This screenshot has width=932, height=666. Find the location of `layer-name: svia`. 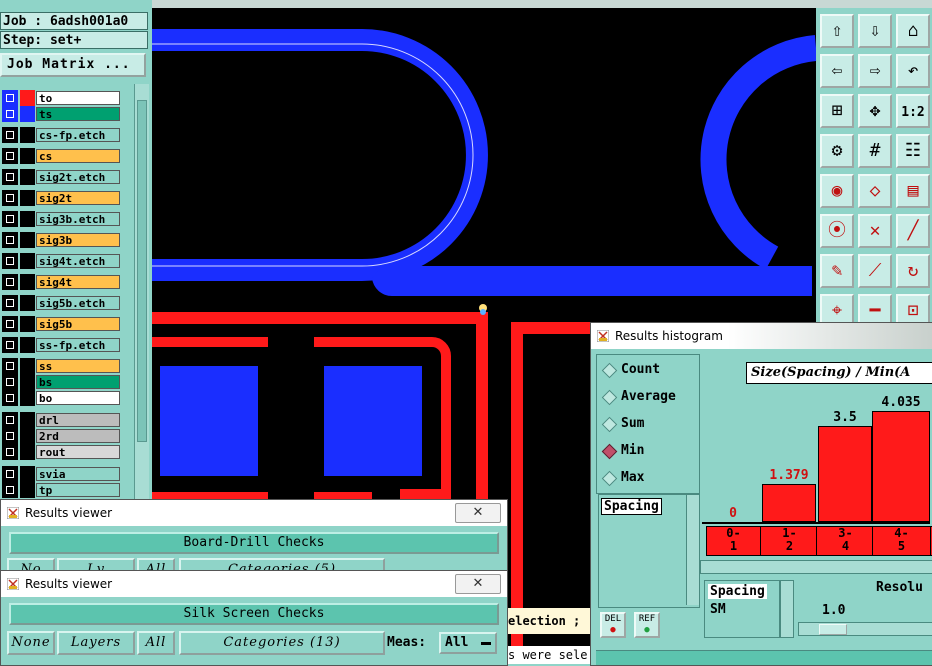

layer-name: svia is located at coordinates (78, 474).